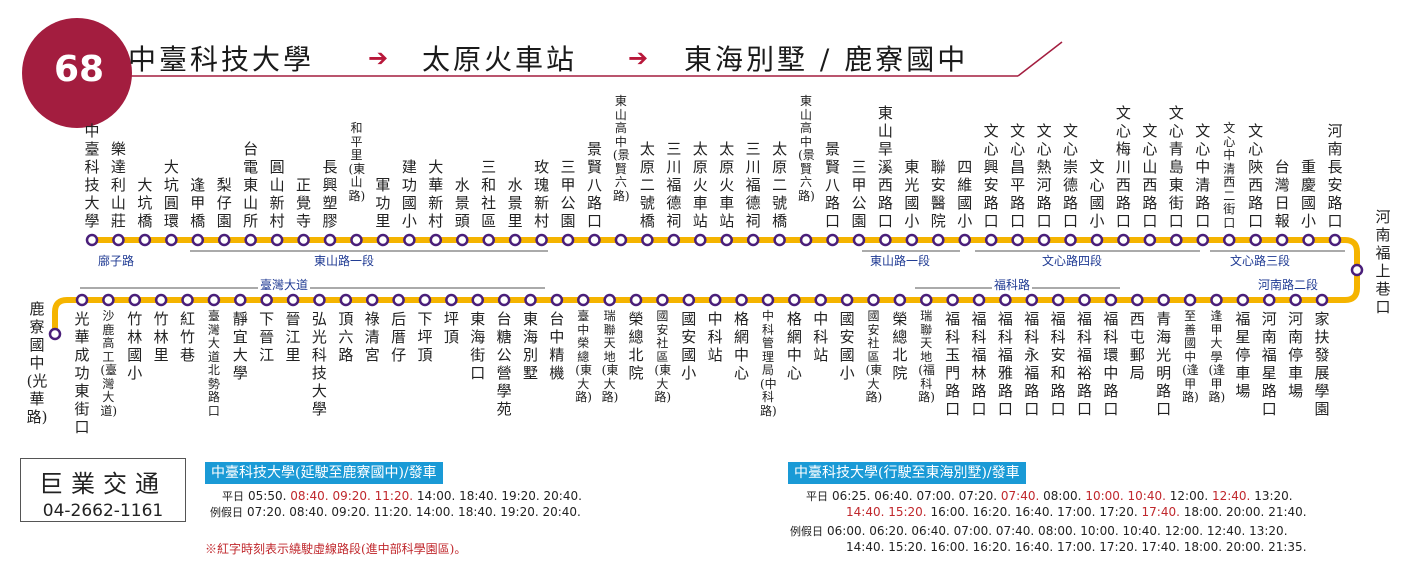 The height and width of the screenshot is (566, 1415). Describe the element at coordinates (859, 194) in the screenshot. I see `stop-name: 三甲公園` at that location.